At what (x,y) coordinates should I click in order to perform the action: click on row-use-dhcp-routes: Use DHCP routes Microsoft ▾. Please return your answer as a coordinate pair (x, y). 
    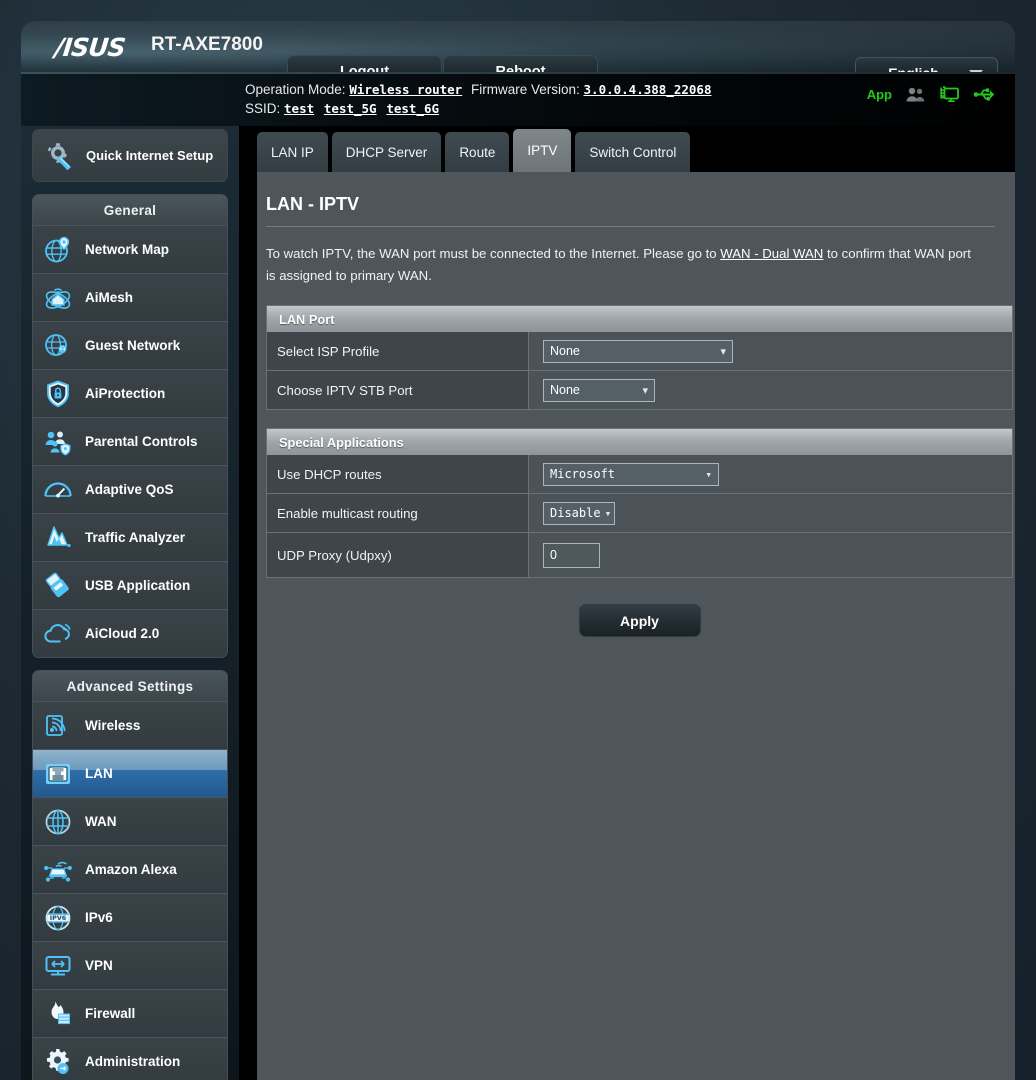
    Looking at the image, I should click on (639, 474).